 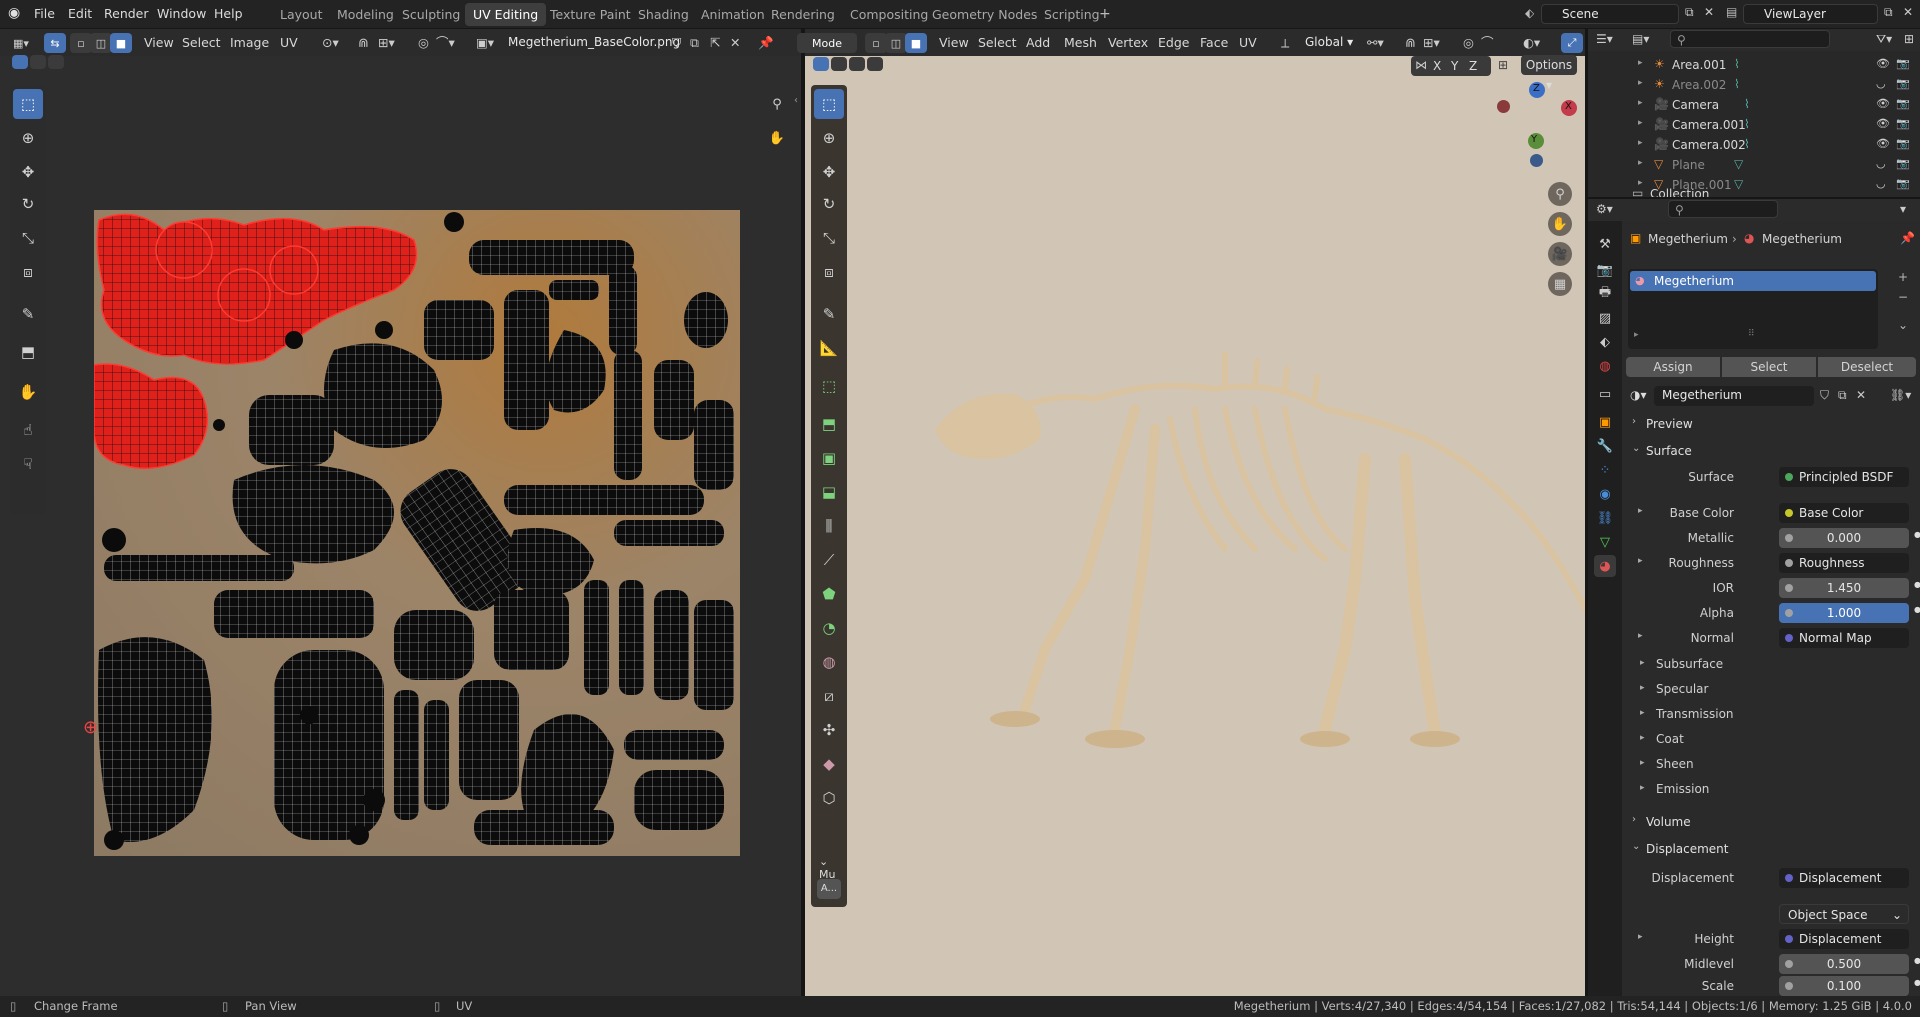 What do you see at coordinates (431, 14) in the screenshot?
I see `workspace-tab-sculpting: Sculpting` at bounding box center [431, 14].